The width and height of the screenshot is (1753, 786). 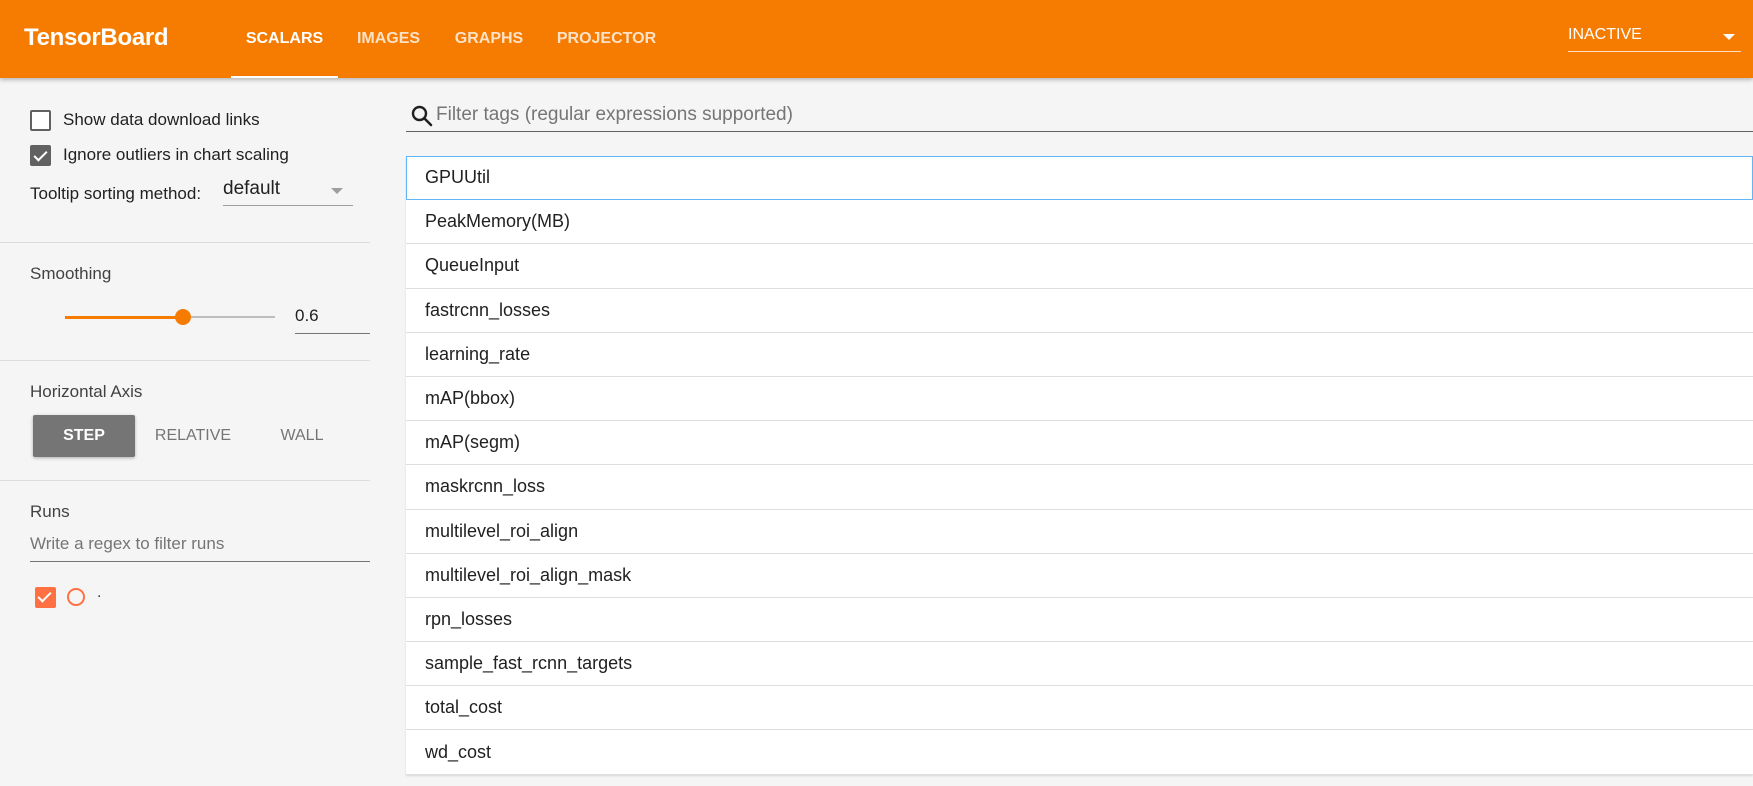 What do you see at coordinates (284, 39) in the screenshot?
I see `tab-scalars: SCALARS` at bounding box center [284, 39].